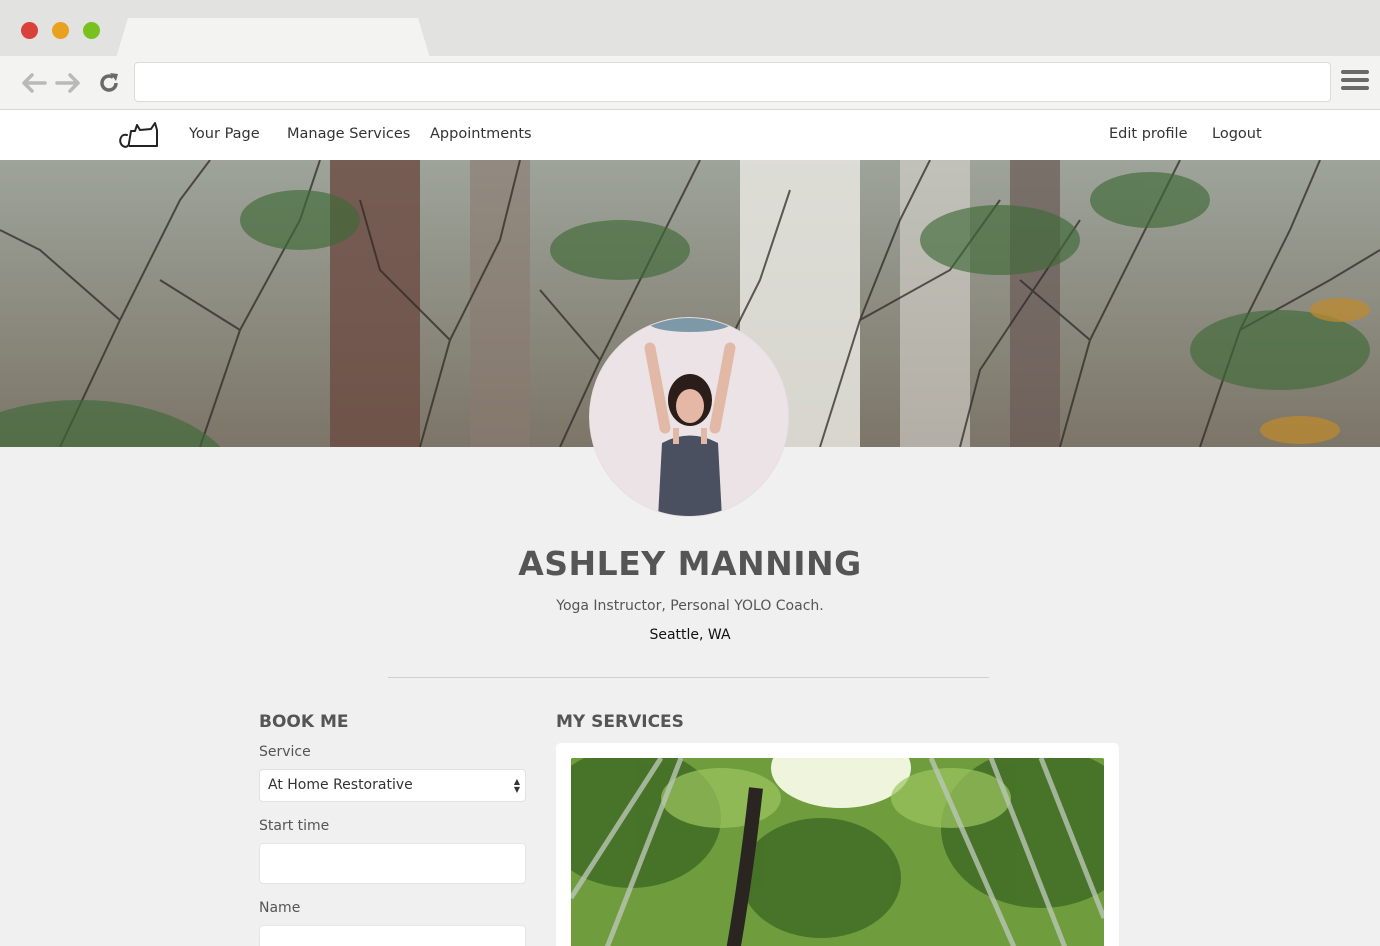 The image size is (1380, 946). I want to click on select-arrows-icon: ▲ ▼, so click(516, 785).